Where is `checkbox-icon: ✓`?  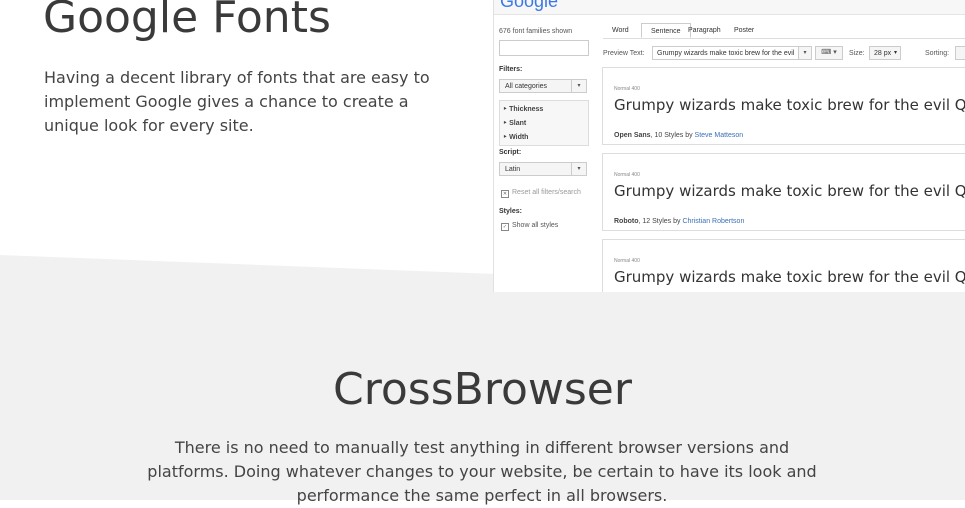
checkbox-icon: ✓ is located at coordinates (505, 227).